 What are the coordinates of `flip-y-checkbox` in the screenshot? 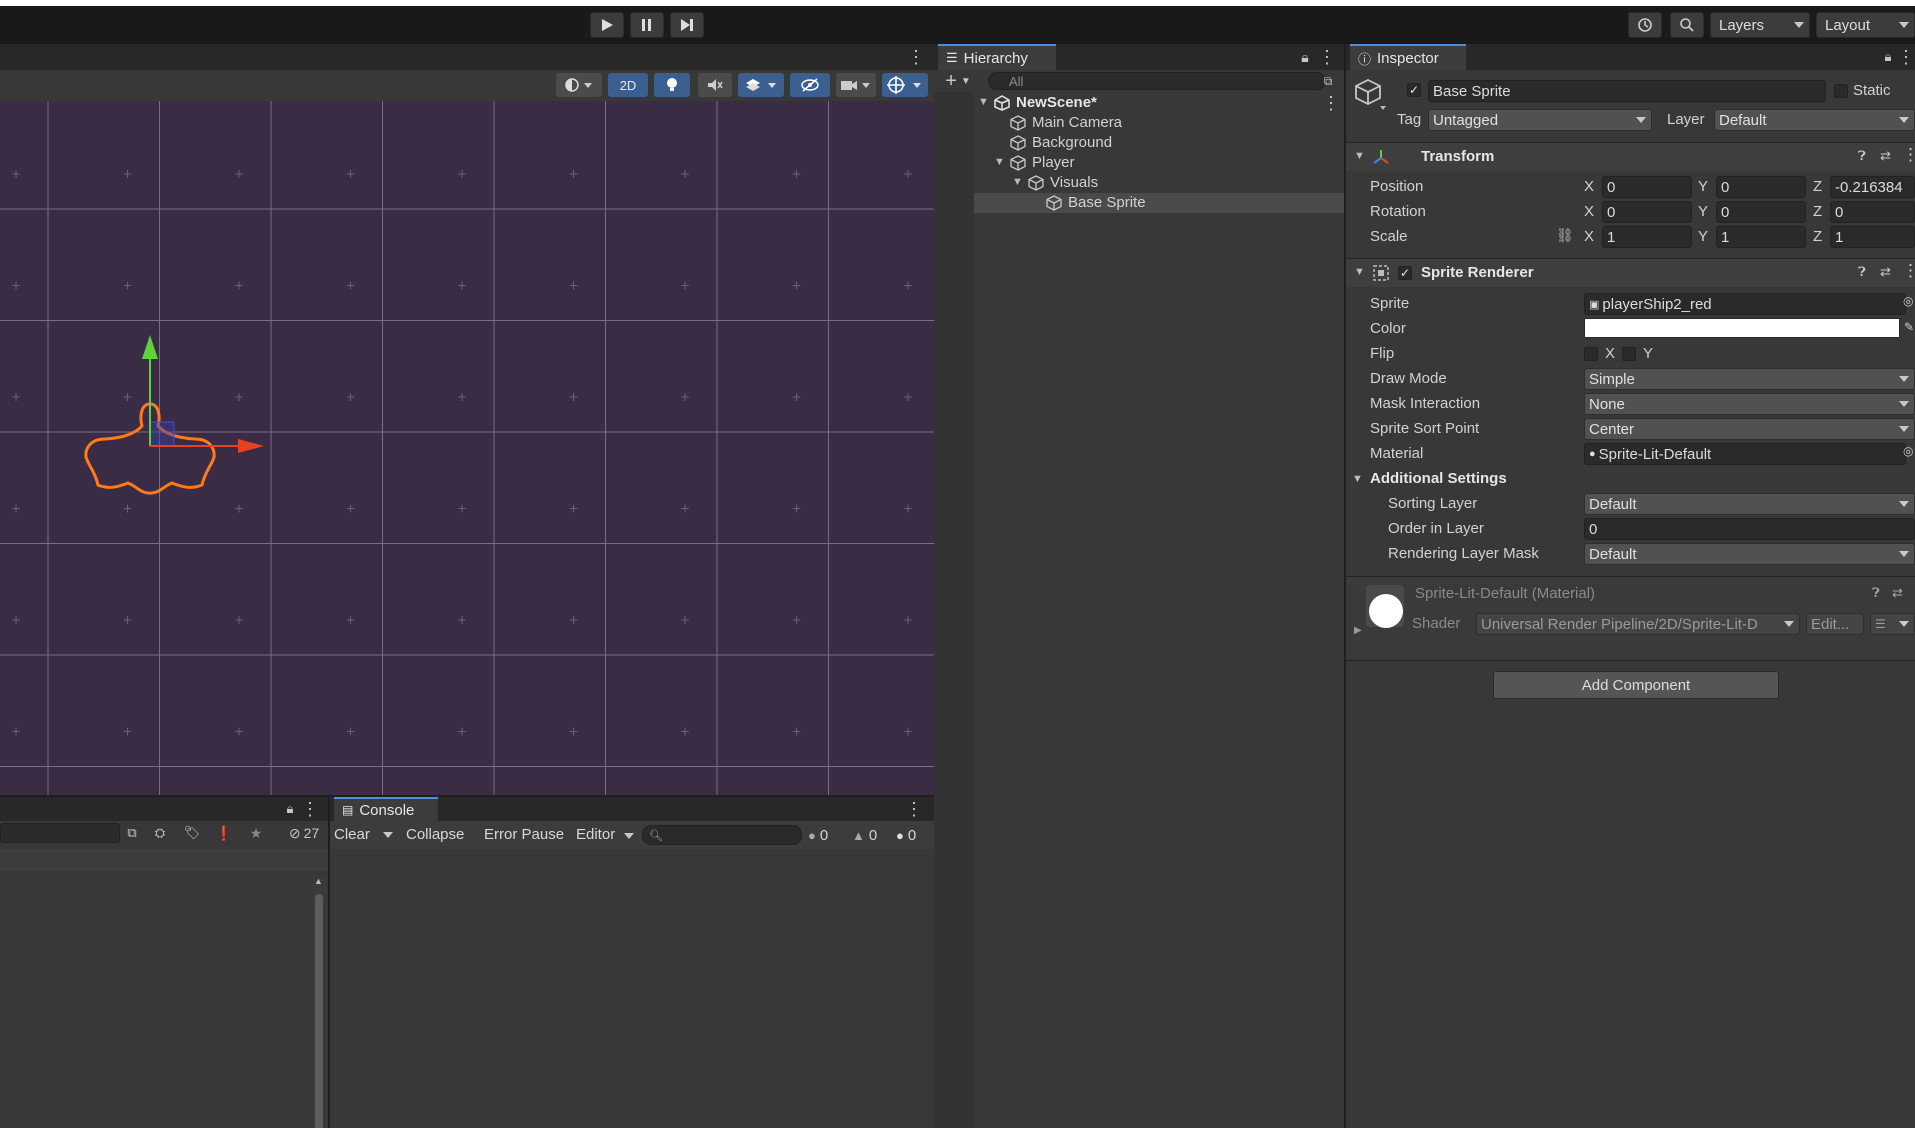 It's located at (1629, 354).